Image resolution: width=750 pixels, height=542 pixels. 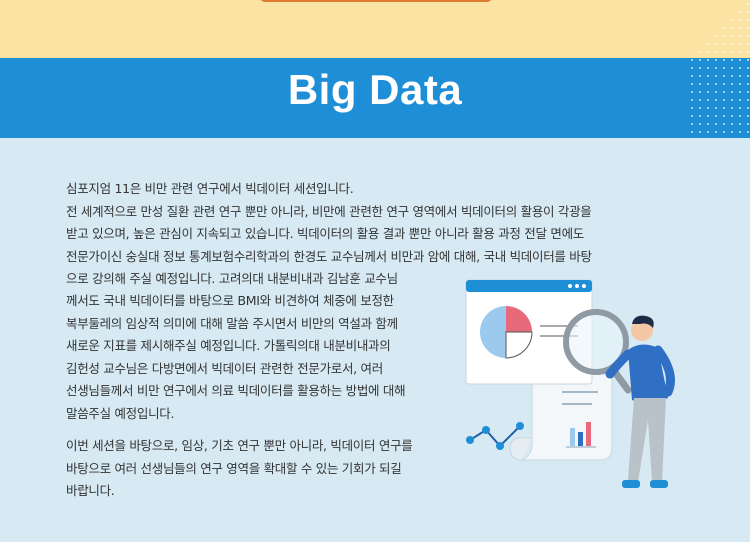 I want to click on text-line: 말씀주실 예정입니다., so click(x=120, y=413).